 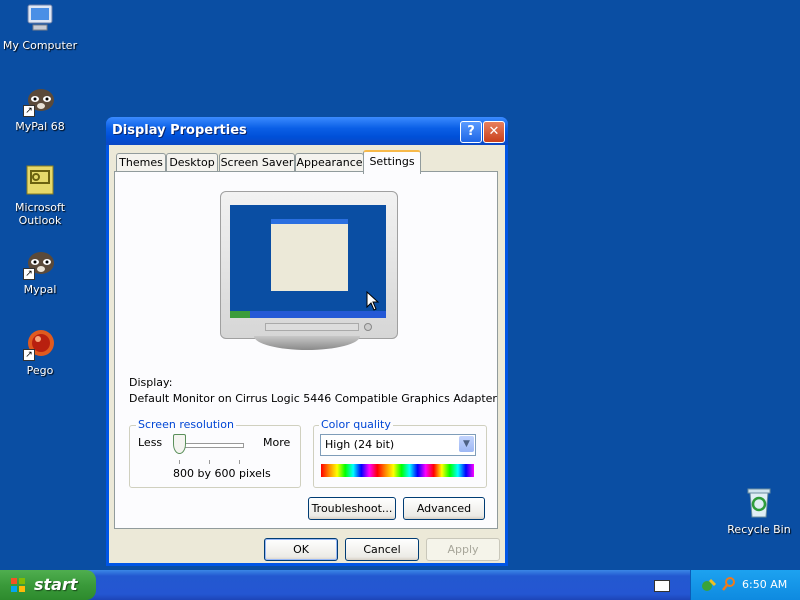 What do you see at coordinates (308, 314) in the screenshot?
I see `preview-taskbar` at bounding box center [308, 314].